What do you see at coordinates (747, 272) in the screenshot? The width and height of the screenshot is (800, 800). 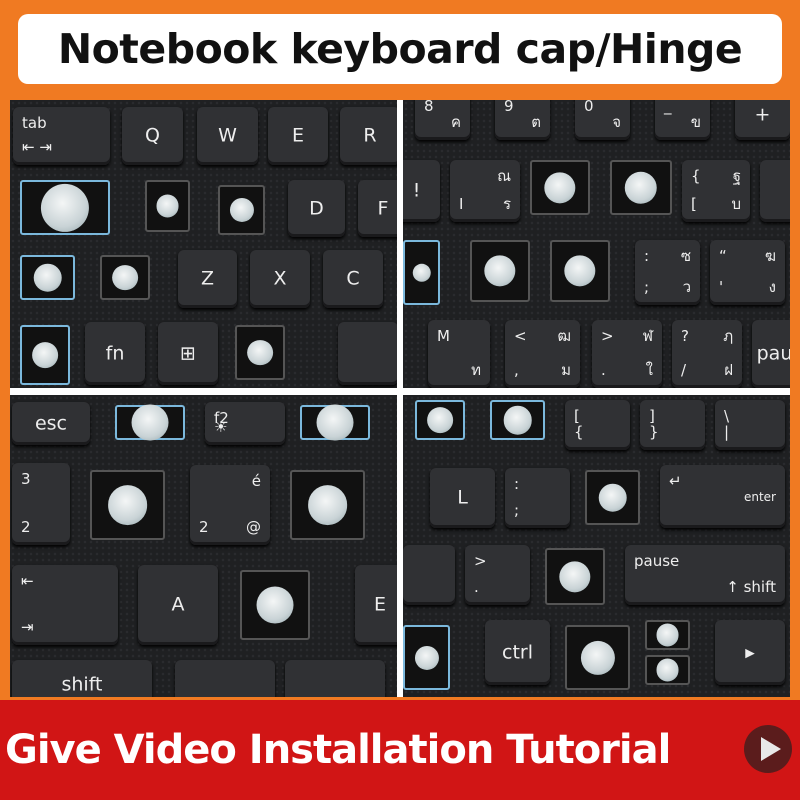 I see `keyboard-key: “ ฆ ' ง` at bounding box center [747, 272].